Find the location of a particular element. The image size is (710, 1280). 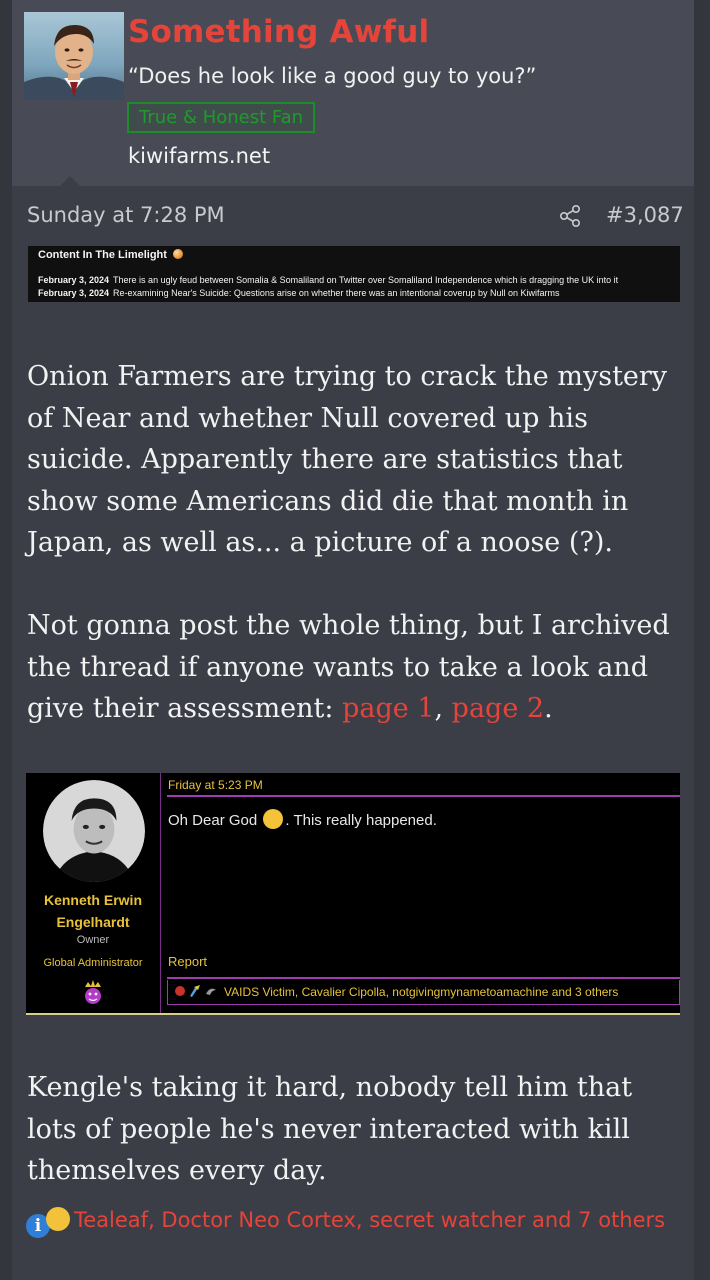

reaction-icons is located at coordinates (197, 992).